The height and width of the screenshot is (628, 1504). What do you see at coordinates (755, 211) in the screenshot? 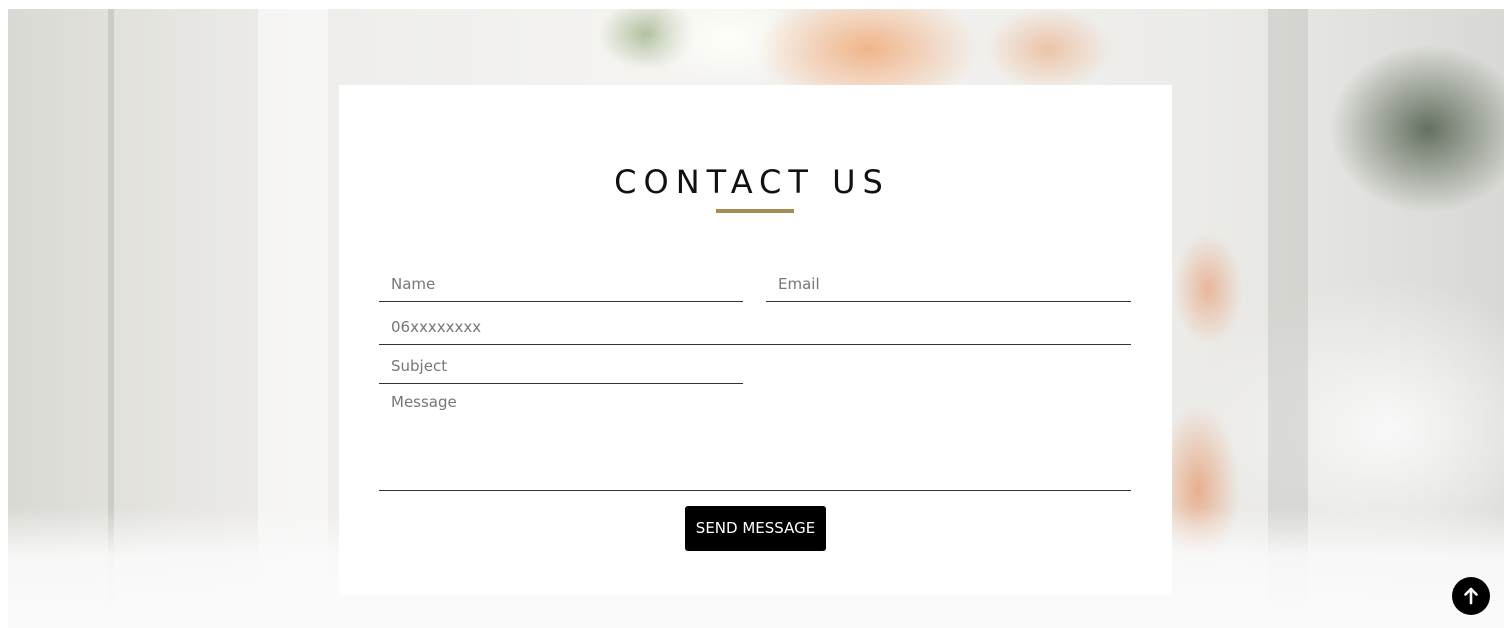
I see `title-underline` at bounding box center [755, 211].